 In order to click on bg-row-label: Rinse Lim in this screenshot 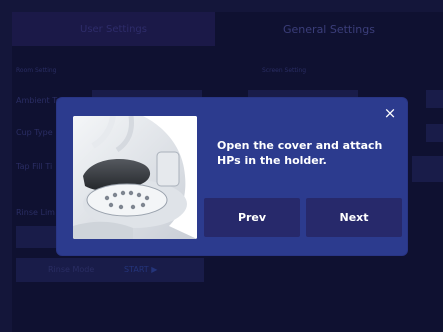, I will do `click(35, 212)`.